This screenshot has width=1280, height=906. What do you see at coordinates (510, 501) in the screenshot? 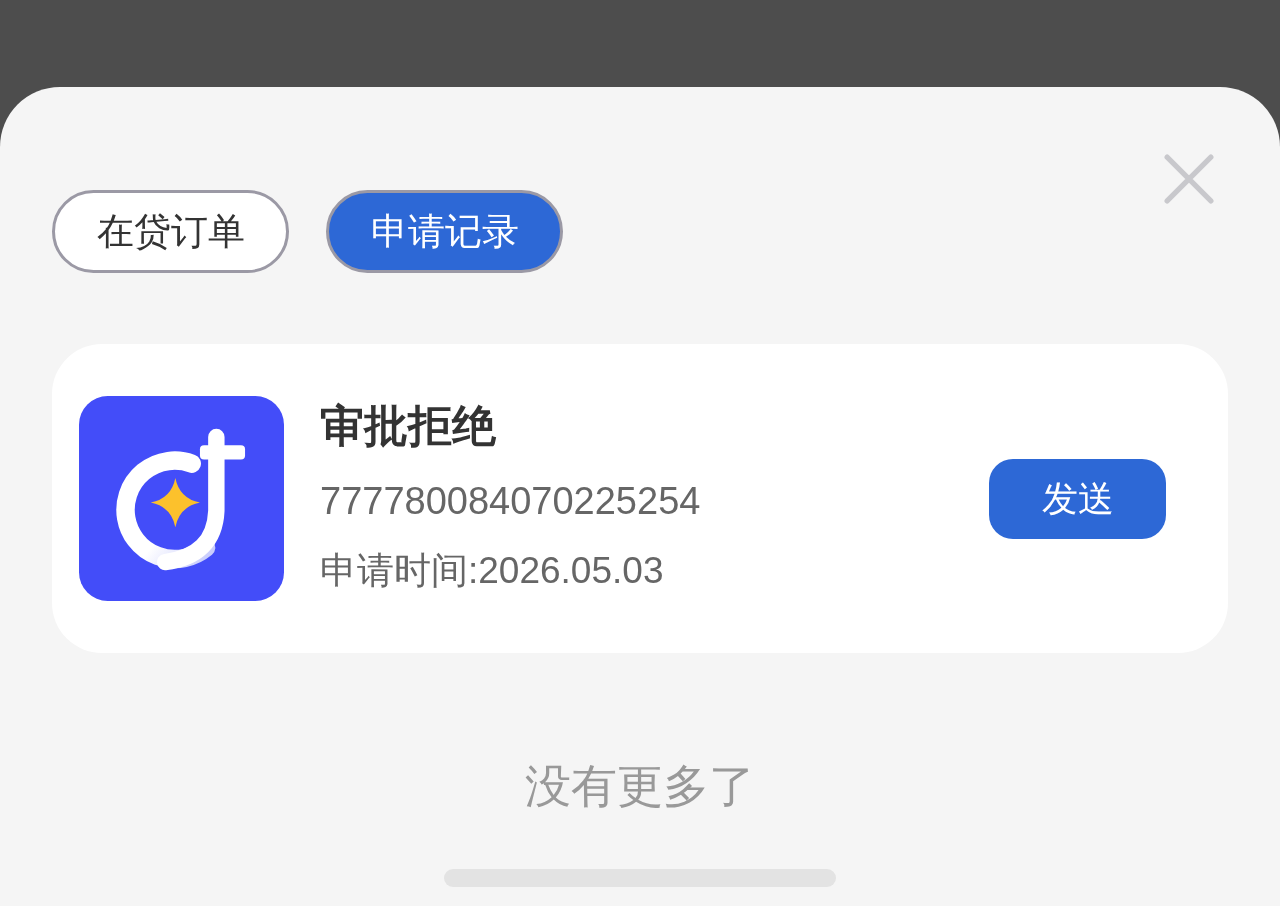
I see `order-number: 777780084070225254` at bounding box center [510, 501].